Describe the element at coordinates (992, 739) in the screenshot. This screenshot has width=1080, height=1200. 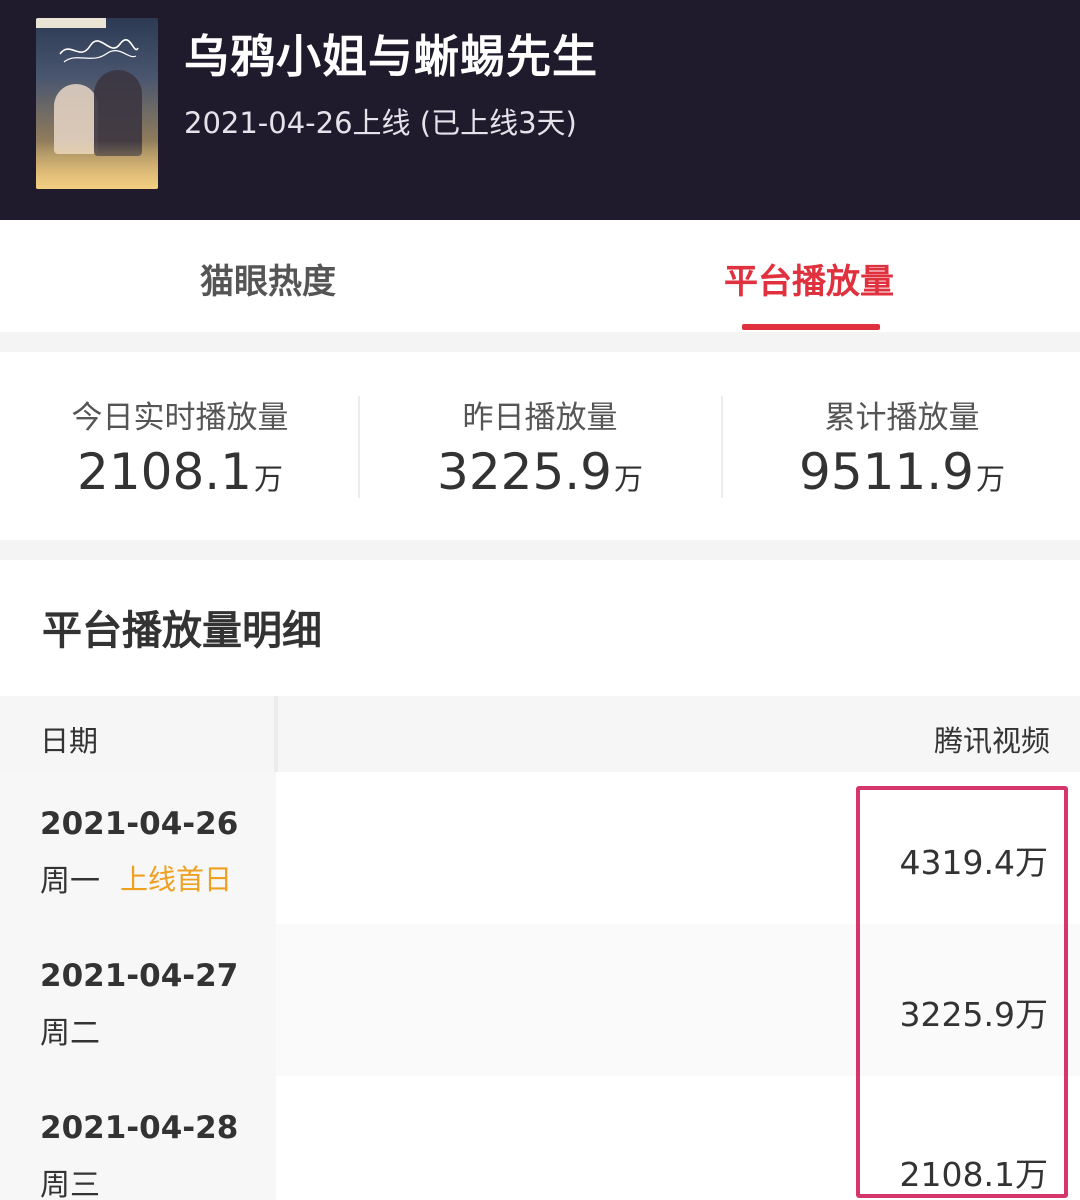
I see `column-header-tencent-video: 腾讯视频` at that location.